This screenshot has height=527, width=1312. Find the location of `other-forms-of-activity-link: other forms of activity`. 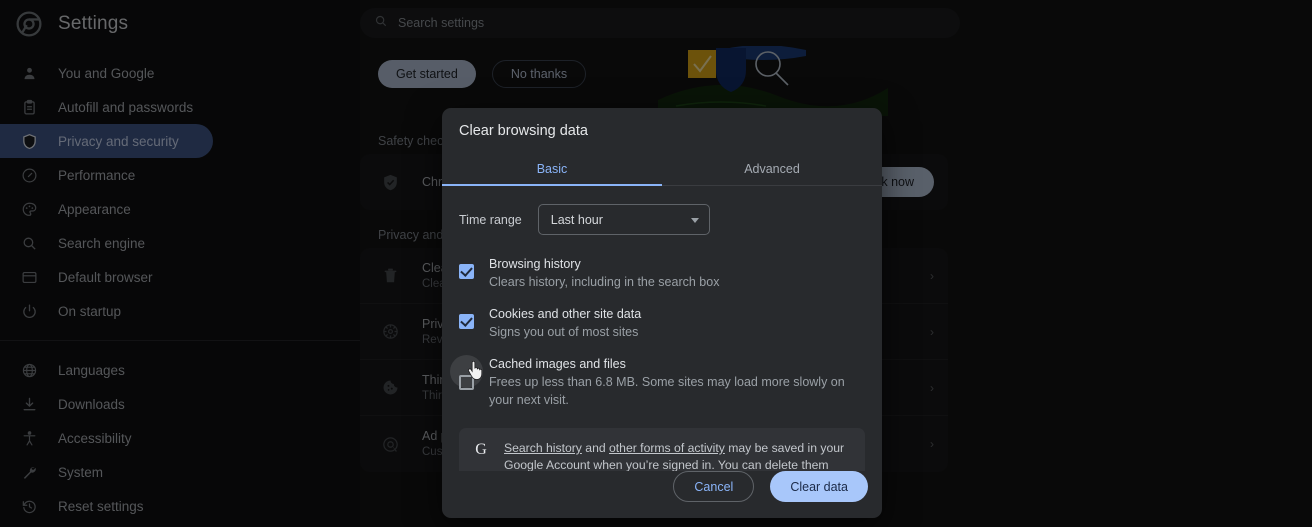

other-forms-of-activity-link: other forms of activity is located at coordinates (667, 448).